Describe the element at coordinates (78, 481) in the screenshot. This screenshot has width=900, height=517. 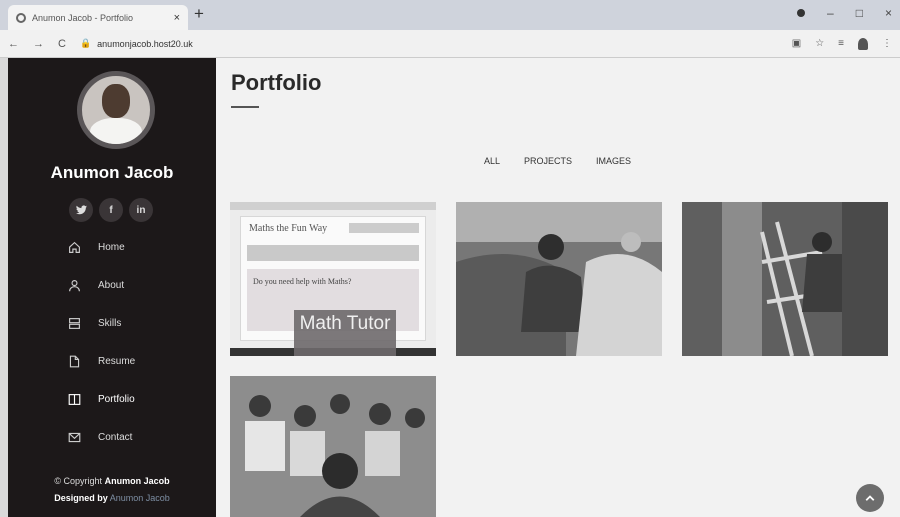
I see `copyright-prefix: © Copyright` at that location.